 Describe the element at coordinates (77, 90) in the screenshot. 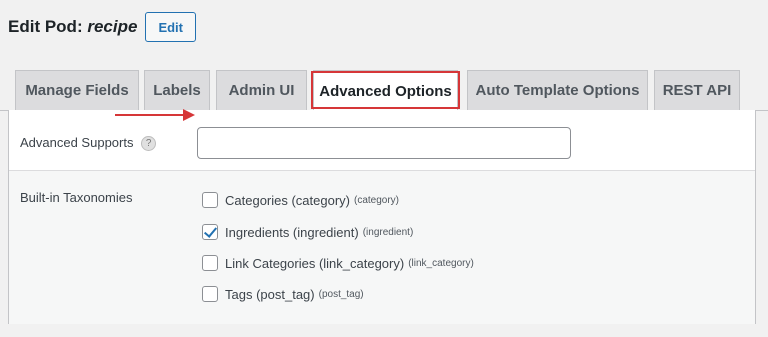

I see `tab-manage-fields: Manage Fields` at that location.